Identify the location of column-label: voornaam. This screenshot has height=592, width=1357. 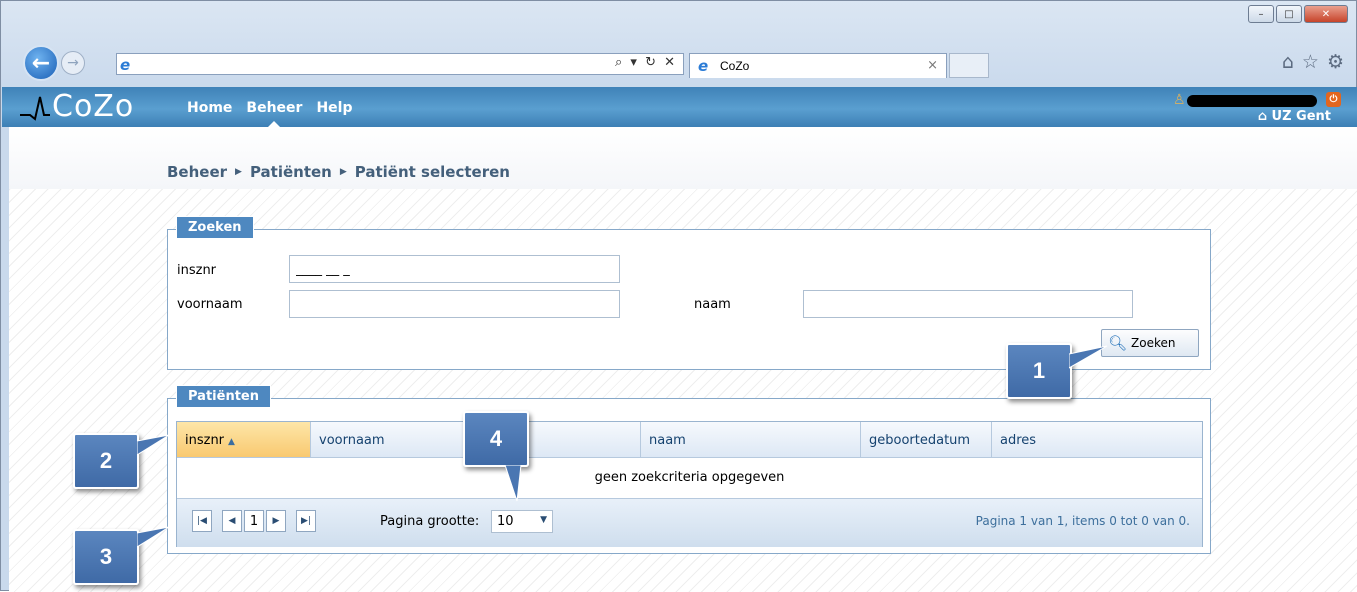
(352, 440).